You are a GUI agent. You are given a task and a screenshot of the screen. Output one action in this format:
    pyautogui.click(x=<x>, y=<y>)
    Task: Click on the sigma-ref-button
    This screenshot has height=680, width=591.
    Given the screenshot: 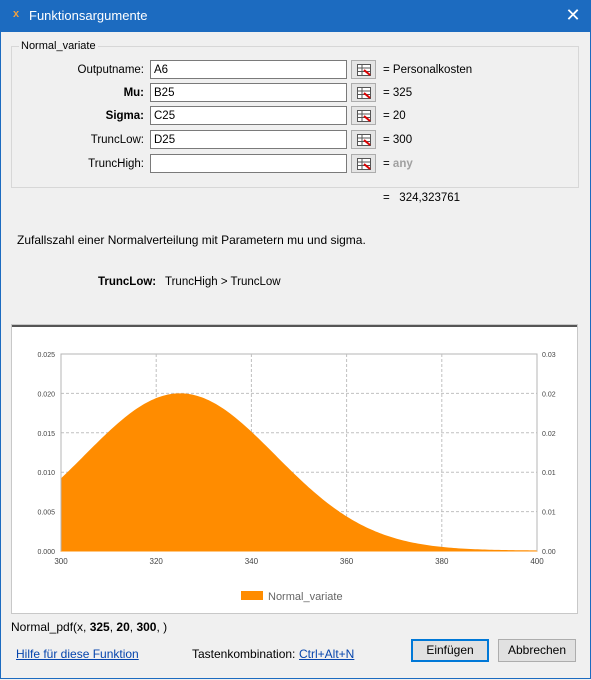 What is the action you would take?
    pyautogui.click(x=363, y=115)
    